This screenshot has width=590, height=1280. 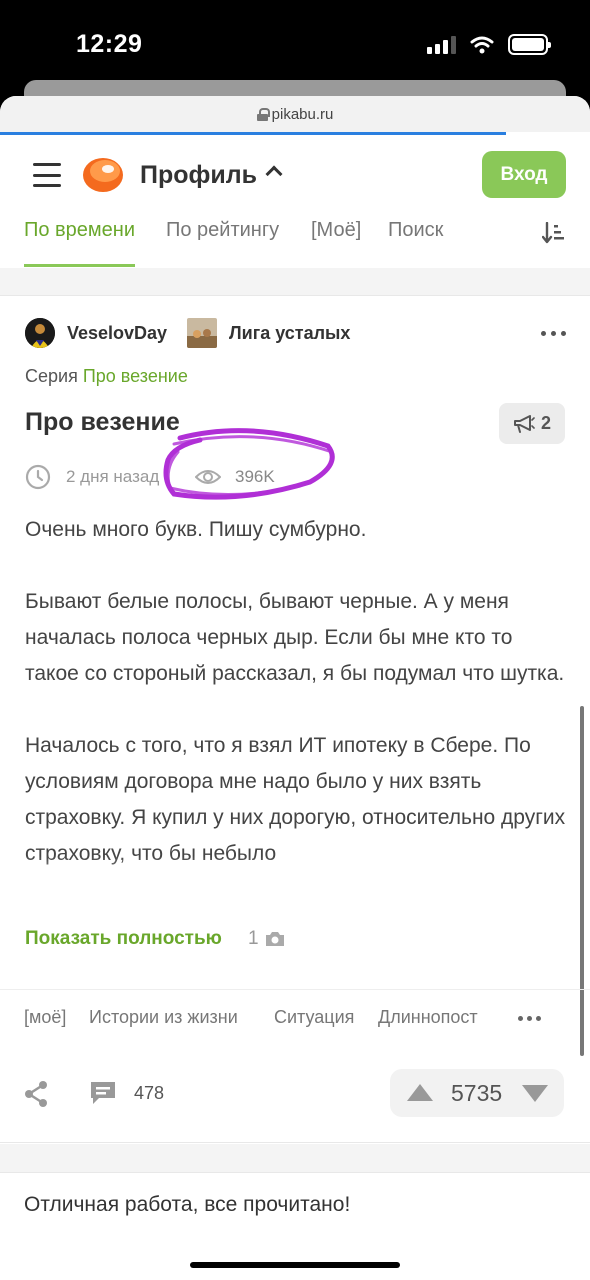 What do you see at coordinates (545, 423) in the screenshot?
I see `badge-count: 2` at bounding box center [545, 423].